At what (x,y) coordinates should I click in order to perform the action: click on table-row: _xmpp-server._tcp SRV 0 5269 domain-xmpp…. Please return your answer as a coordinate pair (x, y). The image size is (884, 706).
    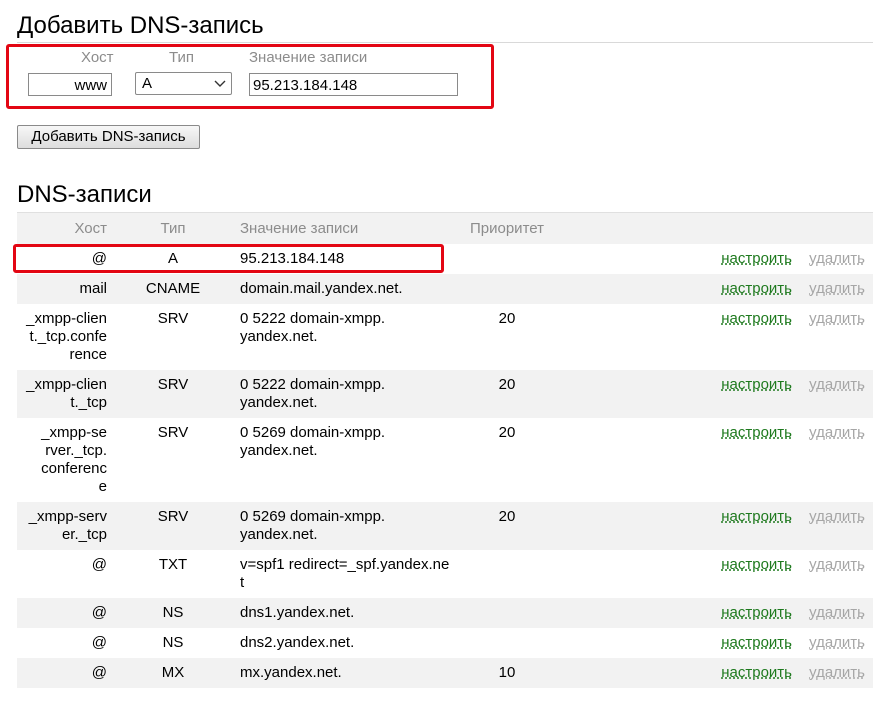
    Looking at the image, I should click on (445, 526).